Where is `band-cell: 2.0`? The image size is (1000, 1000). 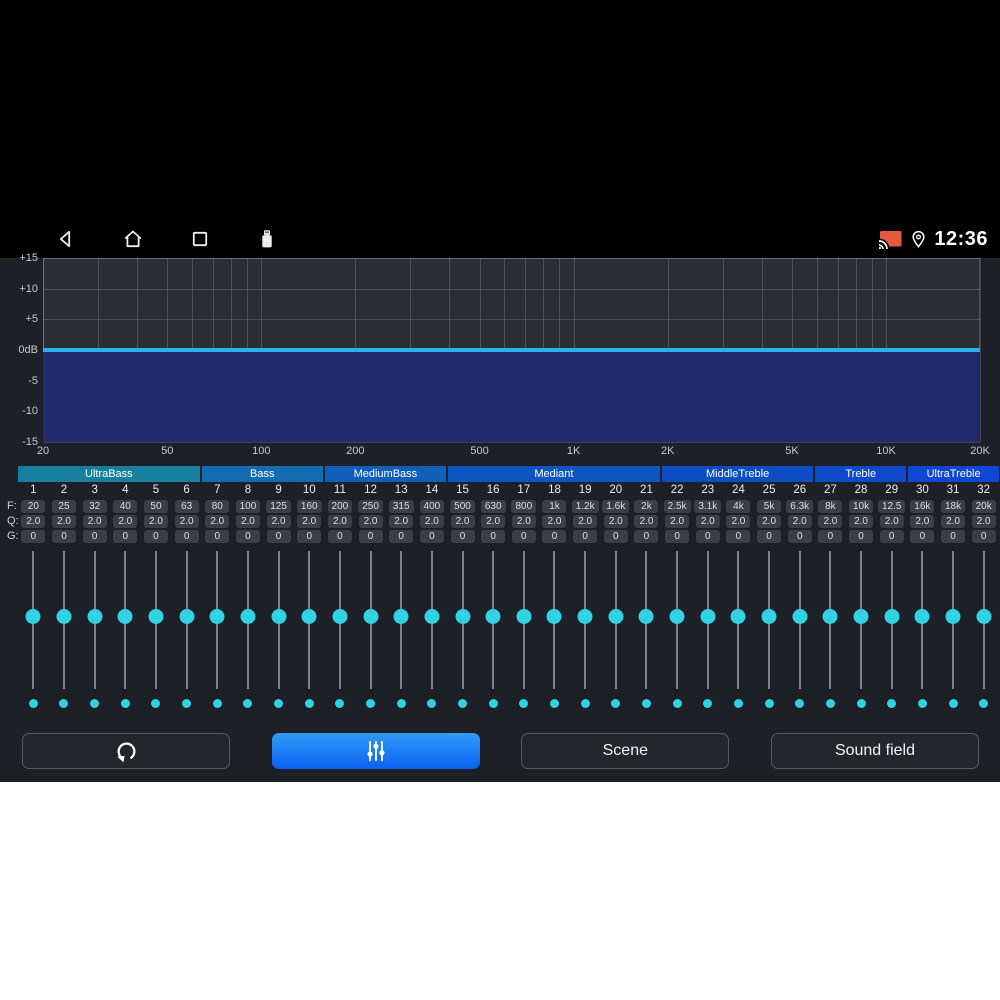
band-cell: 2.0 is located at coordinates (891, 521).